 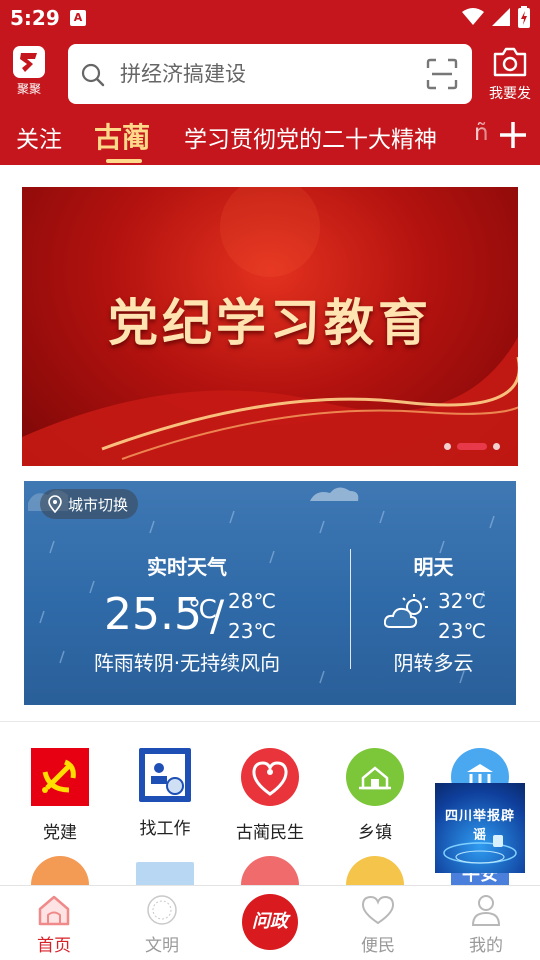 What do you see at coordinates (29, 62) in the screenshot?
I see `logo-mark-icon` at bounding box center [29, 62].